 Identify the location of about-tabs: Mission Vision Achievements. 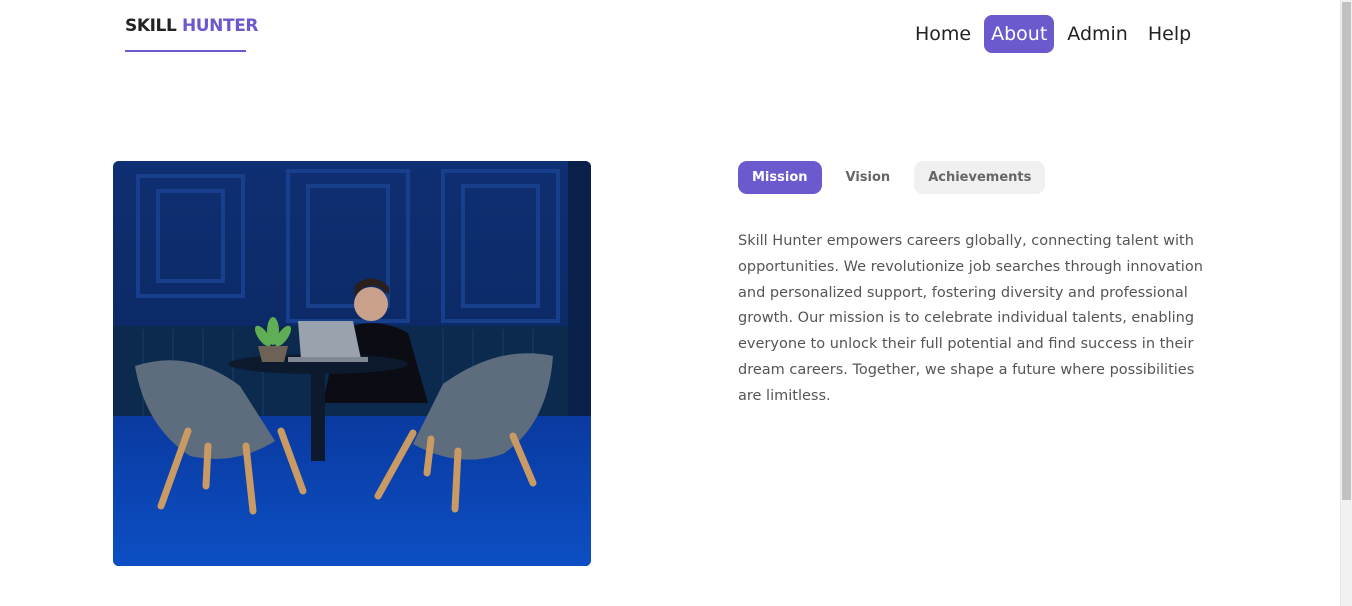
(892, 177).